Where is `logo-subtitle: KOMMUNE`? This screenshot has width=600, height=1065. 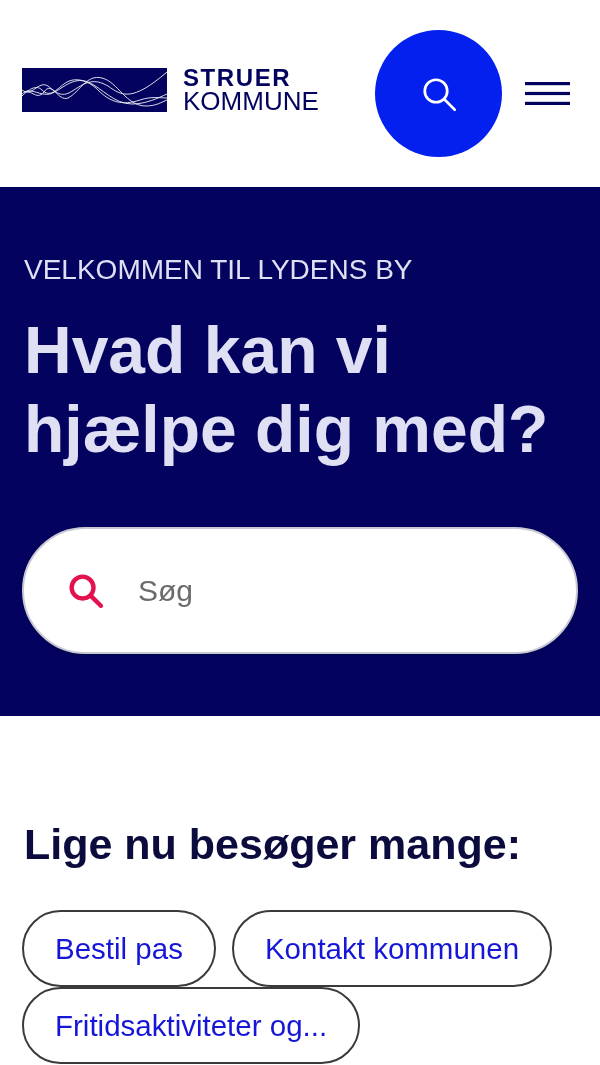
logo-subtitle: KOMMUNE is located at coordinates (251, 100).